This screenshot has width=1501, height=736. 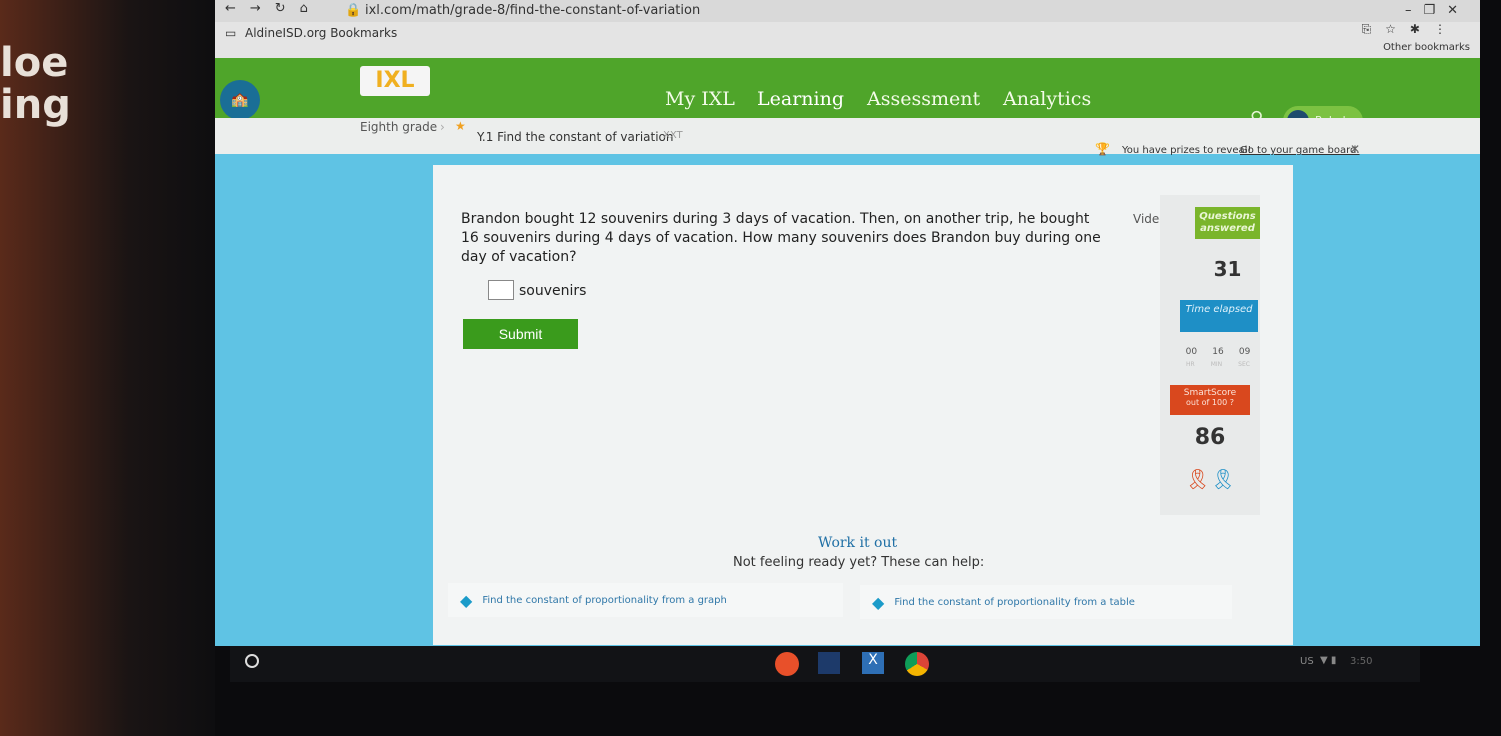 What do you see at coordinates (873, 663) in the screenshot?
I see `ixl-app-icon: X` at bounding box center [873, 663].